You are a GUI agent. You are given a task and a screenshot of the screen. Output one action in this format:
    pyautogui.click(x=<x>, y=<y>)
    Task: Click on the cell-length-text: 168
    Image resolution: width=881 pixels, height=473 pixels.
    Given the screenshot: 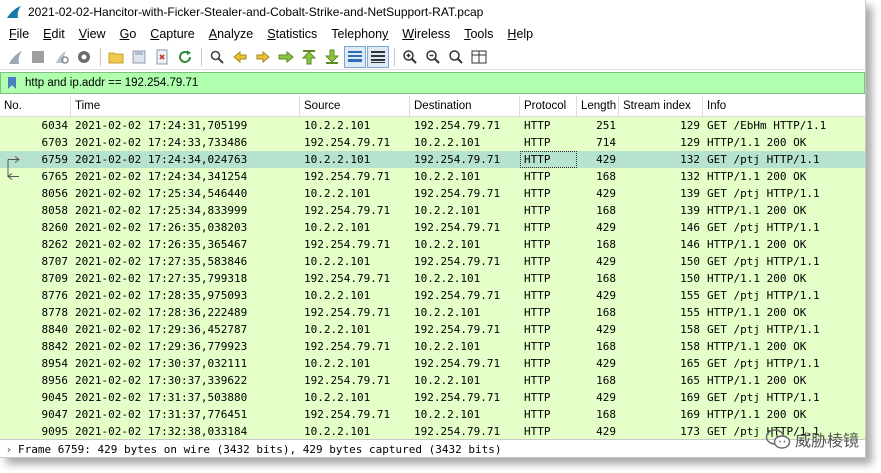 What is the action you would take?
    pyautogui.click(x=606, y=244)
    